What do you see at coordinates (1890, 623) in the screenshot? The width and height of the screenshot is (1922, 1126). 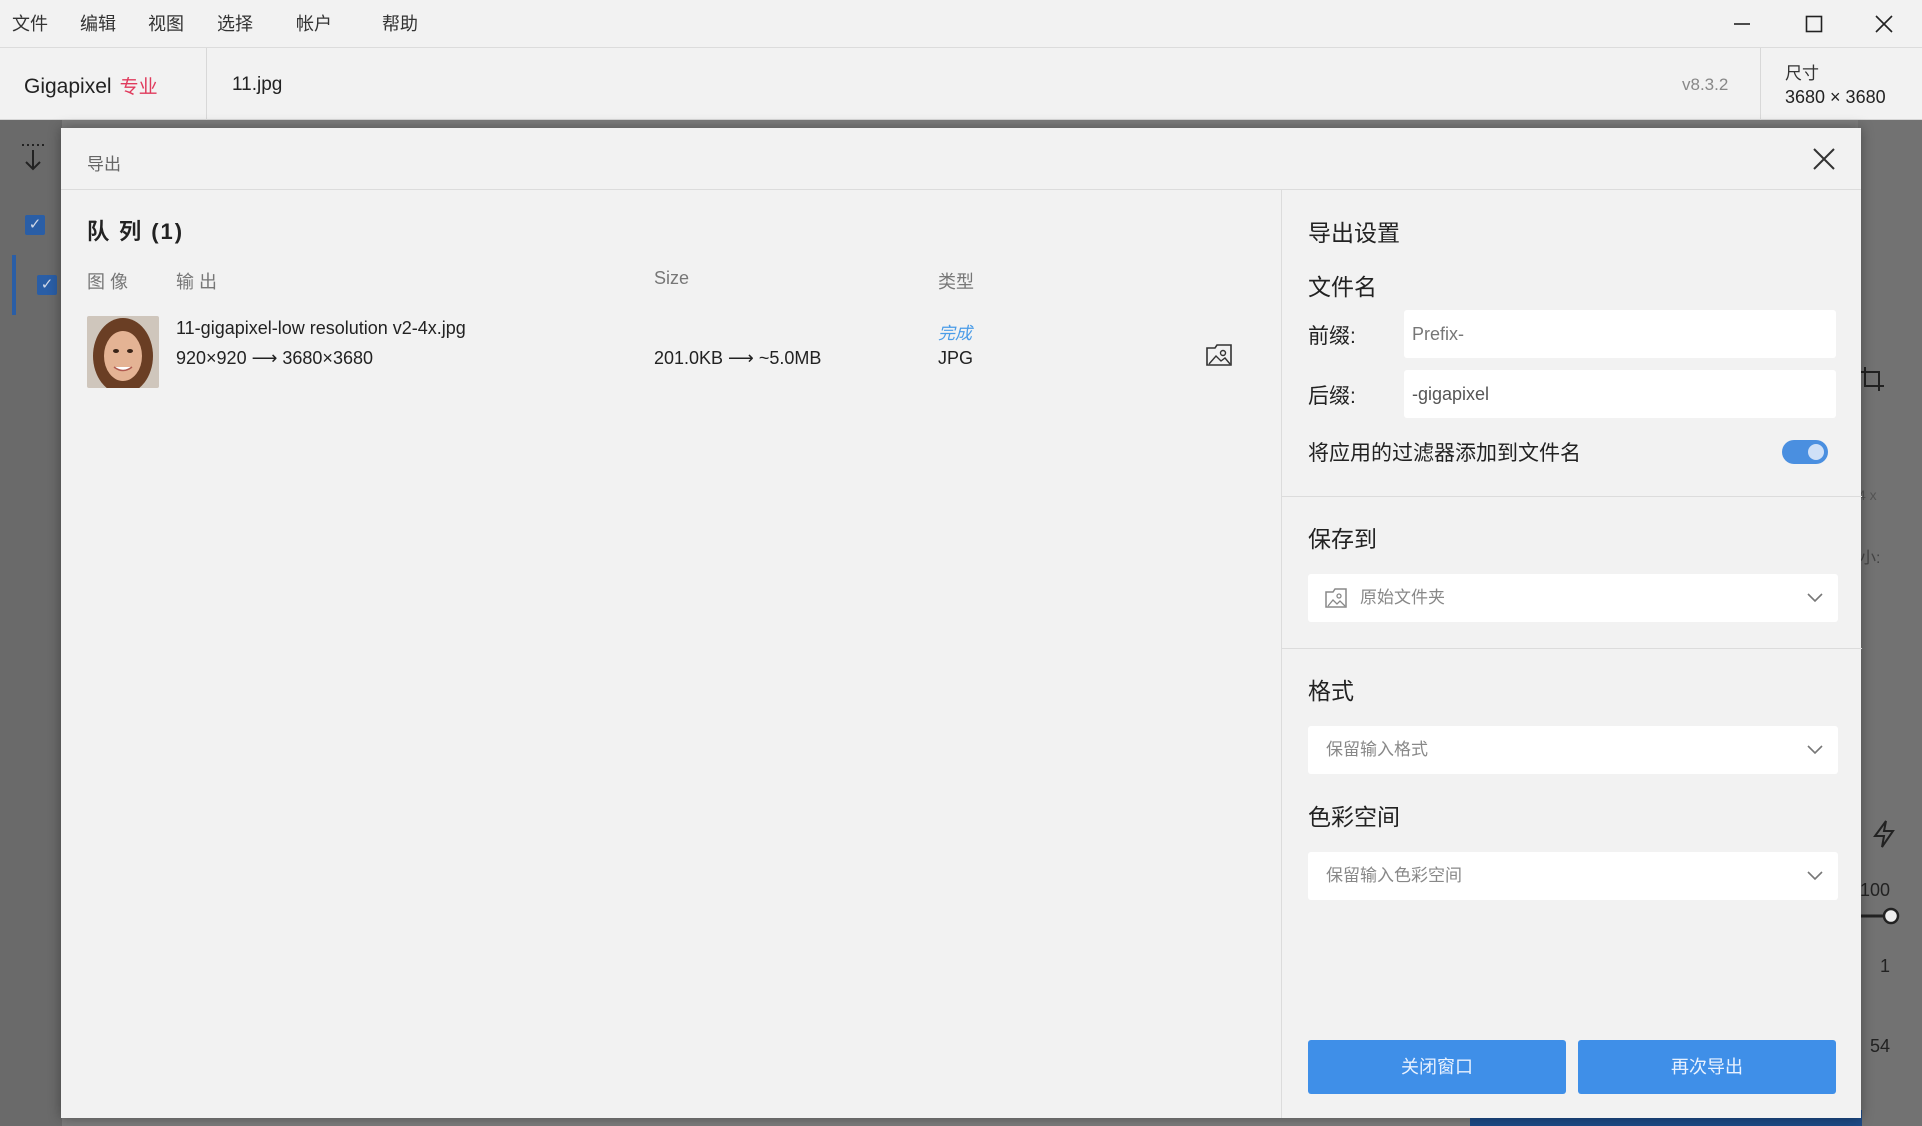 I see `background-right-panel: 4 x 小: 100 1 54` at bounding box center [1890, 623].